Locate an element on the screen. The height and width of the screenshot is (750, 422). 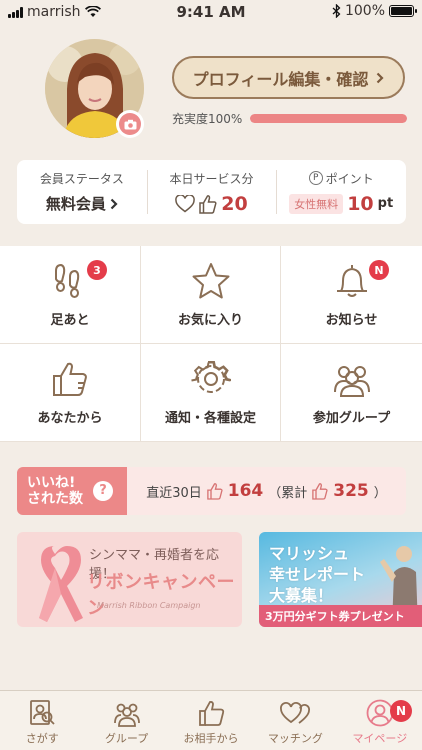
member-status-label: 会員ステータス is located at coordinates (81, 179).